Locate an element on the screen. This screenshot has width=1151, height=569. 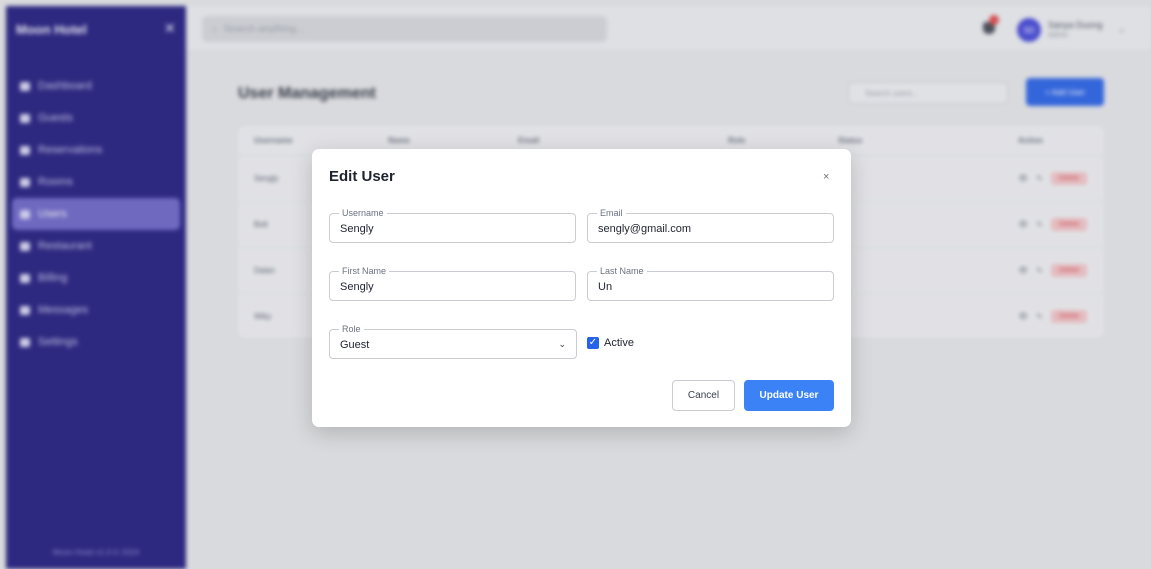
last-name-label: Last Name is located at coordinates (622, 271).